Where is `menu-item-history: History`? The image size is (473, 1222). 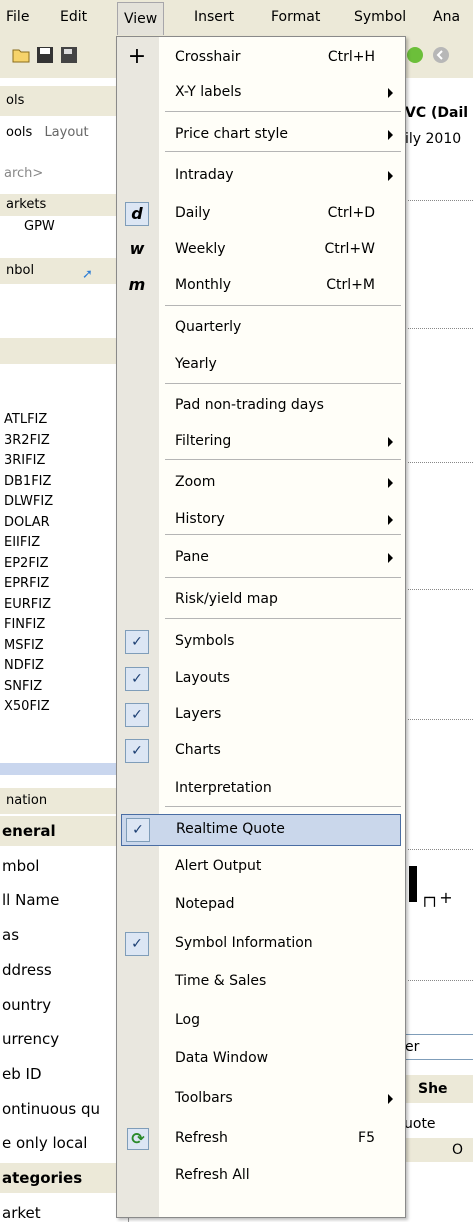 menu-item-history: History is located at coordinates (261, 520).